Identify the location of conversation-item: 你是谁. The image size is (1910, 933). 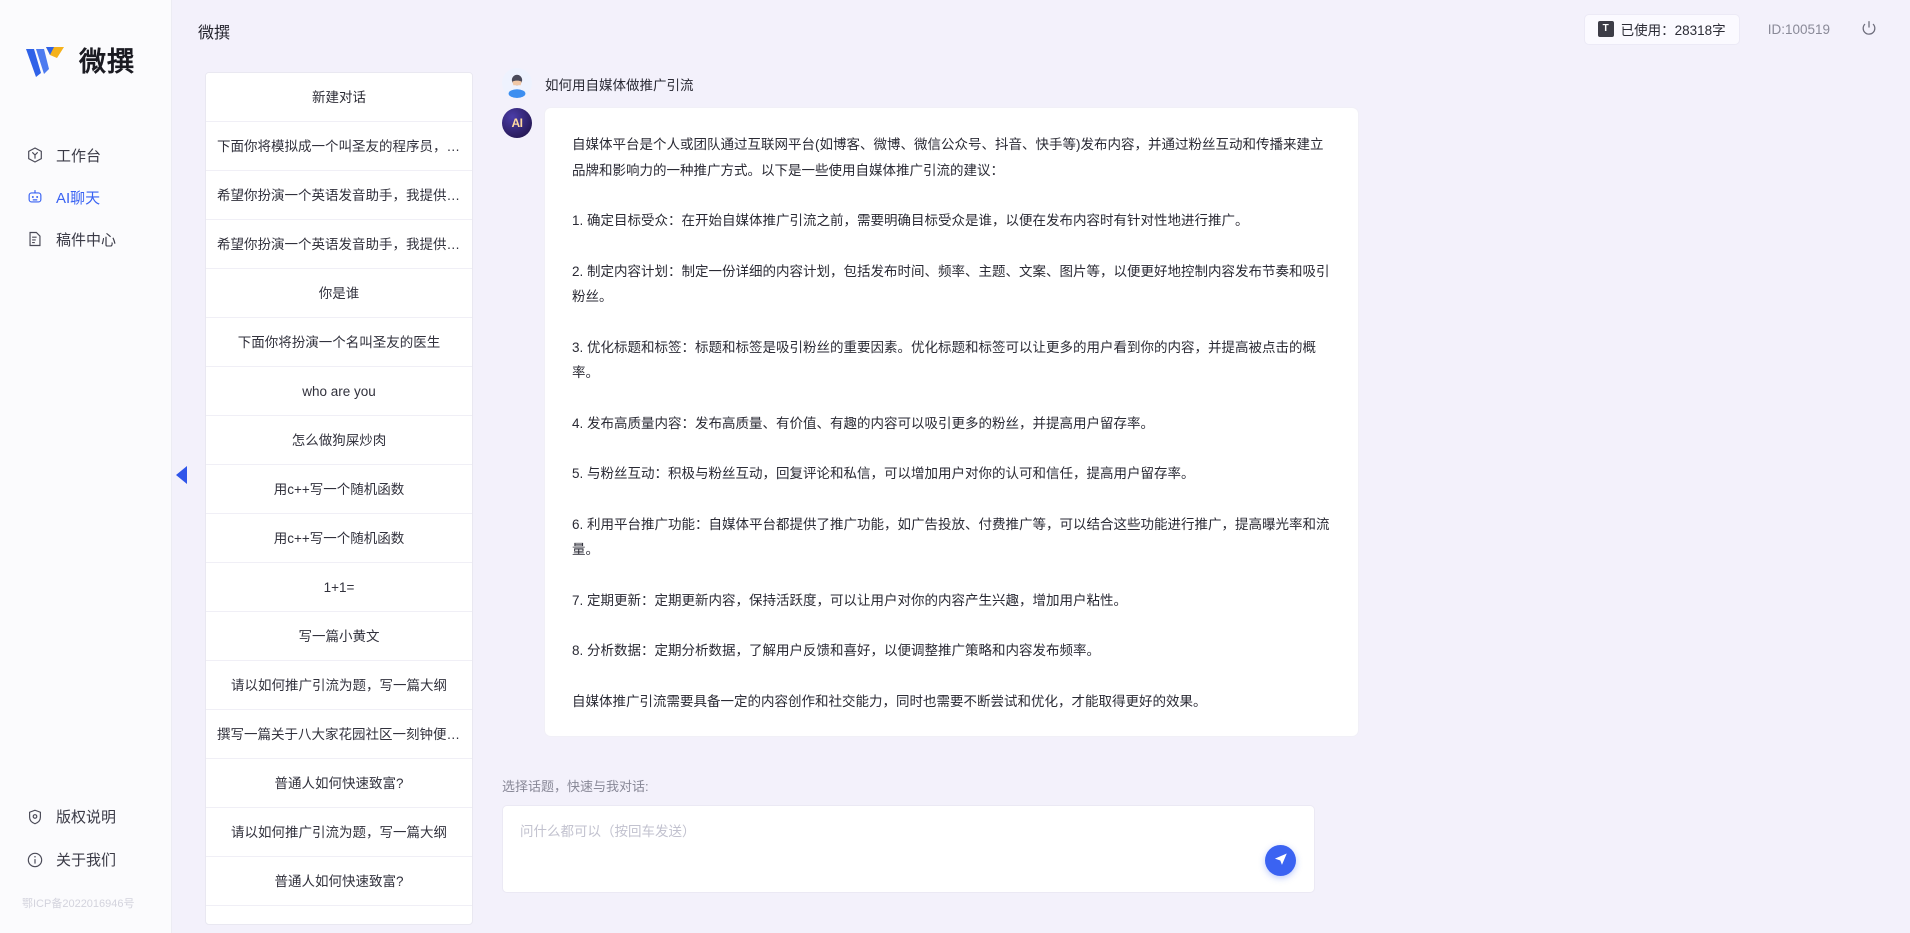
(339, 293).